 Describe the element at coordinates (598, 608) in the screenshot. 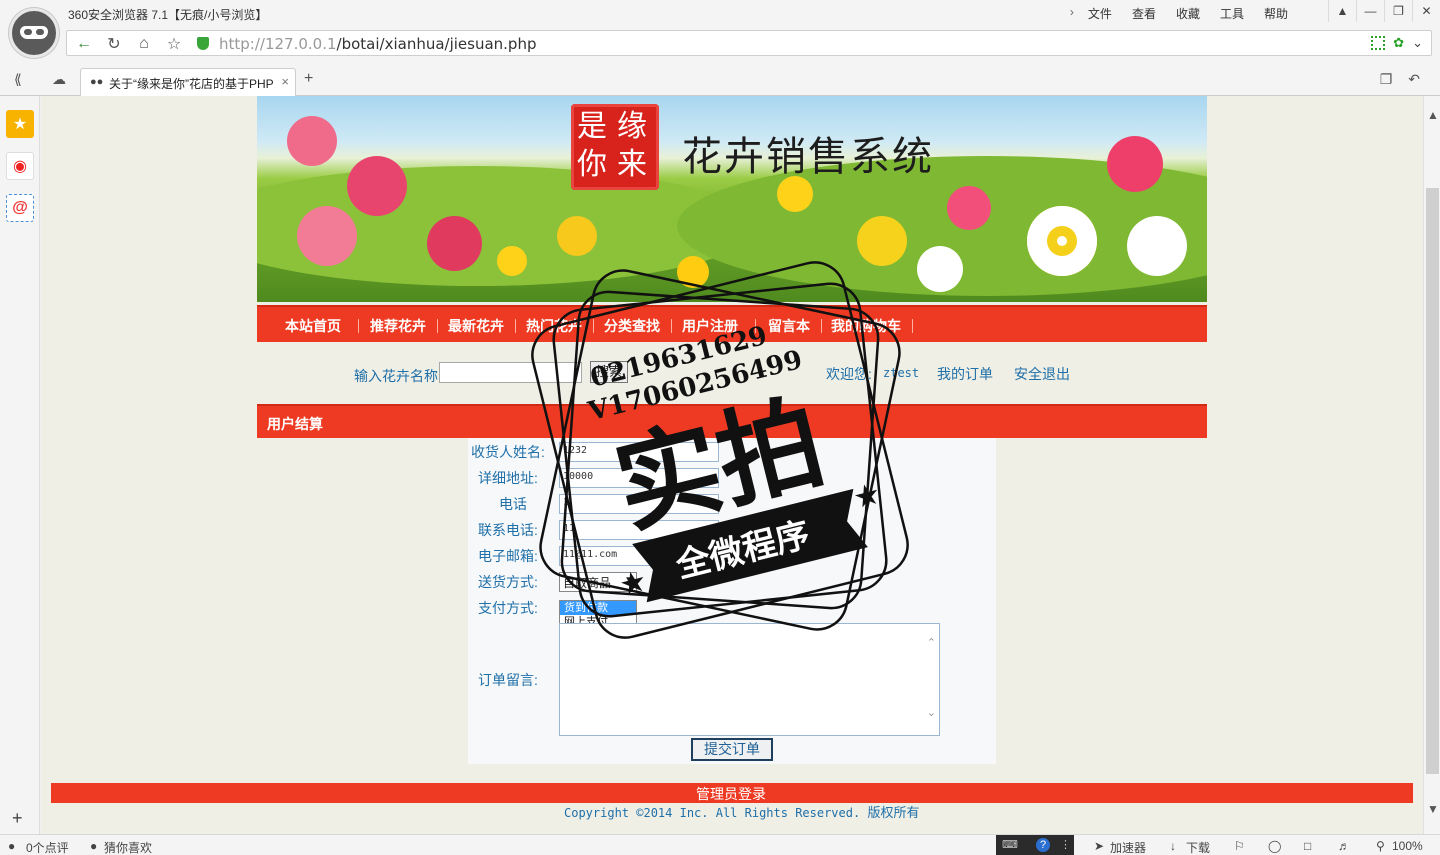

I see `payment-option-cod: 货到付款` at that location.